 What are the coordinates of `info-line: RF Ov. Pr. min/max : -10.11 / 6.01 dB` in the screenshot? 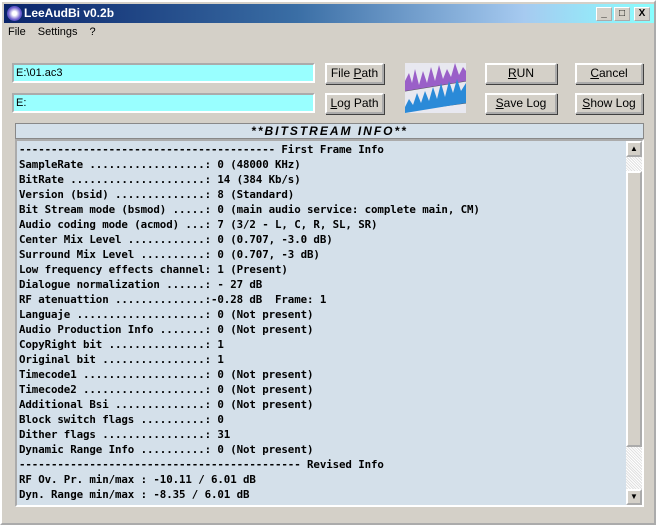 It's located at (137, 479).